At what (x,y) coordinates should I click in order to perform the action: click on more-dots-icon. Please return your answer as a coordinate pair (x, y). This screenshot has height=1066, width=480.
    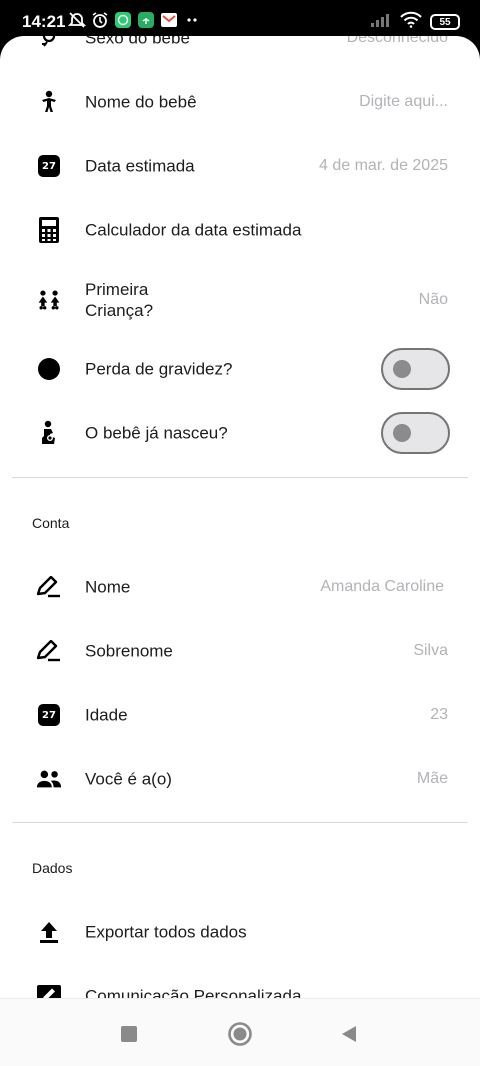
    Looking at the image, I should click on (192, 20).